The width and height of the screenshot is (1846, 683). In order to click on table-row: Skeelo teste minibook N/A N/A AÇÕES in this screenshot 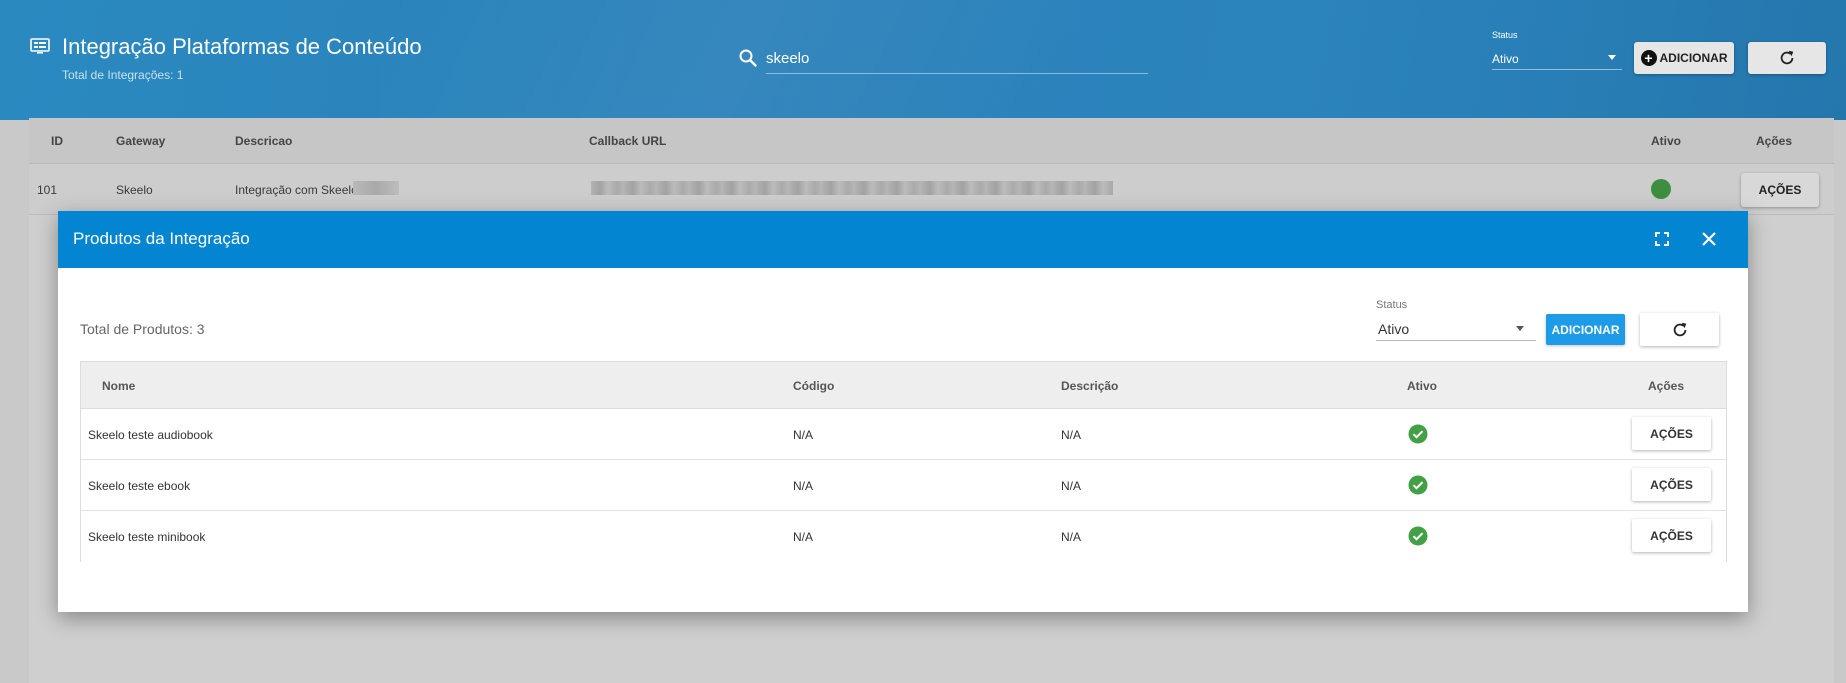, I will do `click(903, 536)`.